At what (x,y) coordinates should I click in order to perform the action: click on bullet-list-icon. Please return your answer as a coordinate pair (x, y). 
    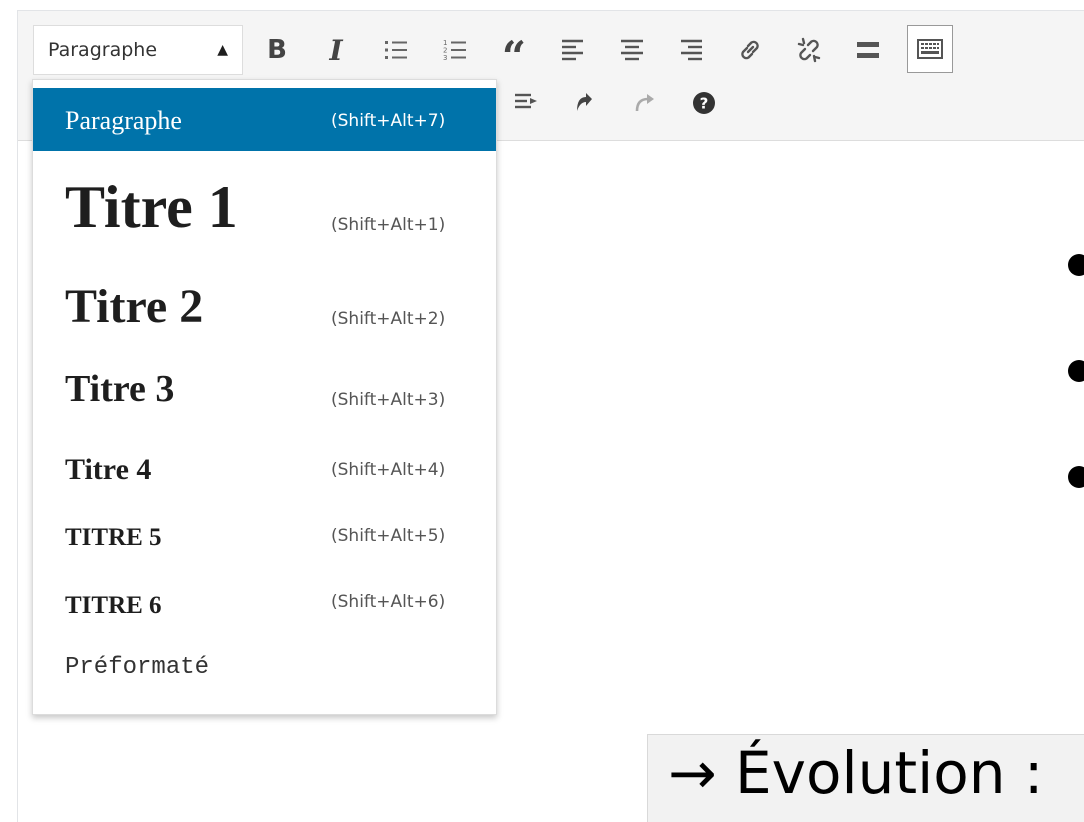
    Looking at the image, I should click on (396, 50).